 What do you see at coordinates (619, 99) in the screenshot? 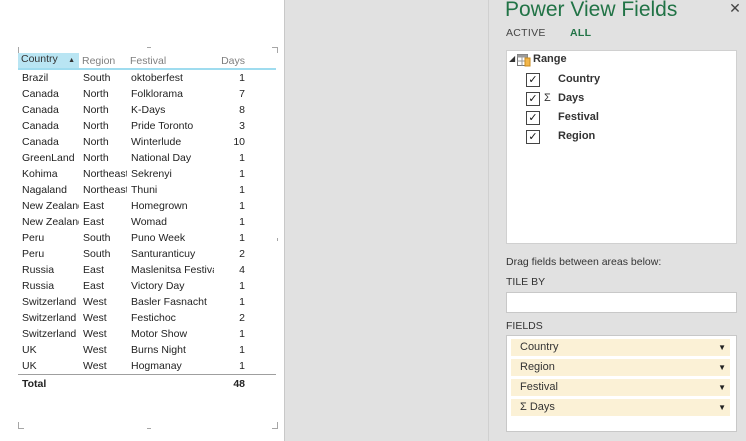
I see `field-item-days: ✓ Σ Days` at bounding box center [619, 99].